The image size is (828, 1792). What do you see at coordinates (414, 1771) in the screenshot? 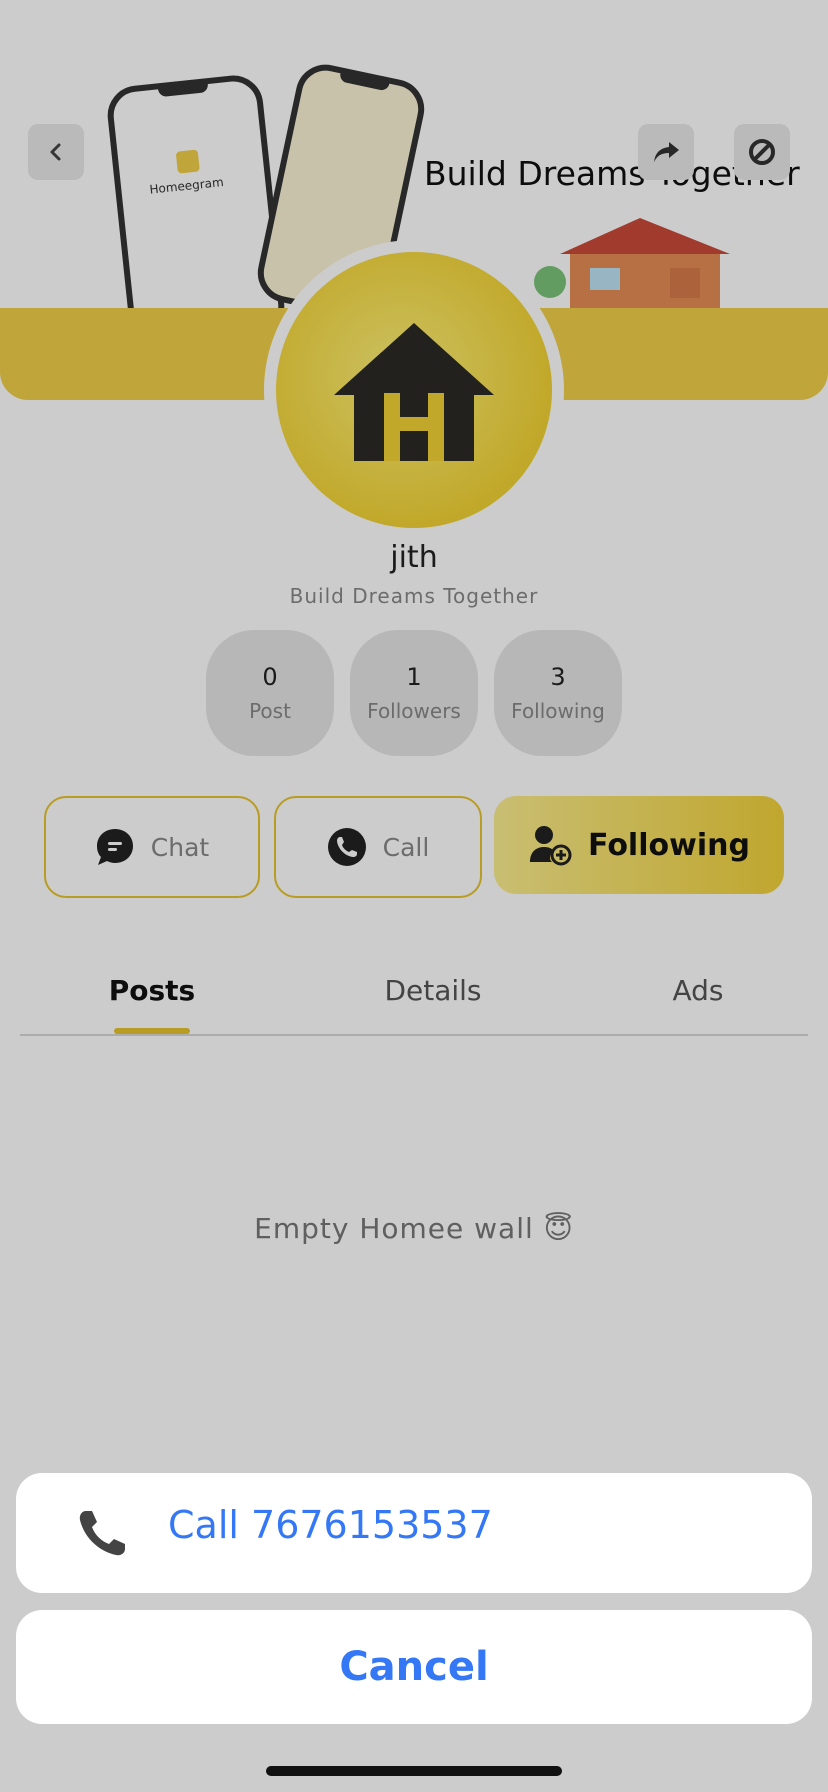
I see `home-indicator` at bounding box center [414, 1771].